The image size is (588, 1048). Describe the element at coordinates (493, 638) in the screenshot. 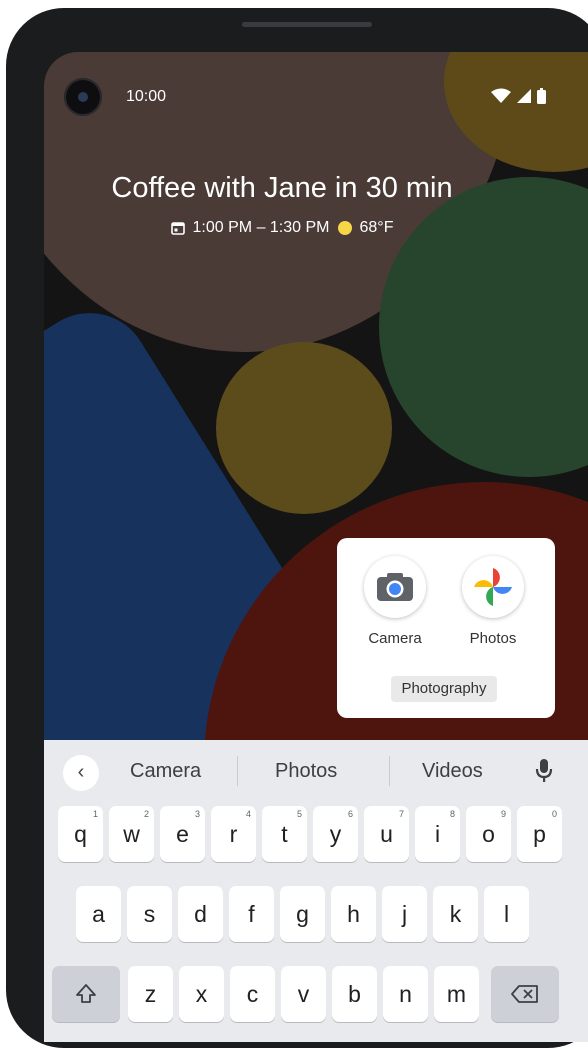

I see `app-label: Photos` at that location.